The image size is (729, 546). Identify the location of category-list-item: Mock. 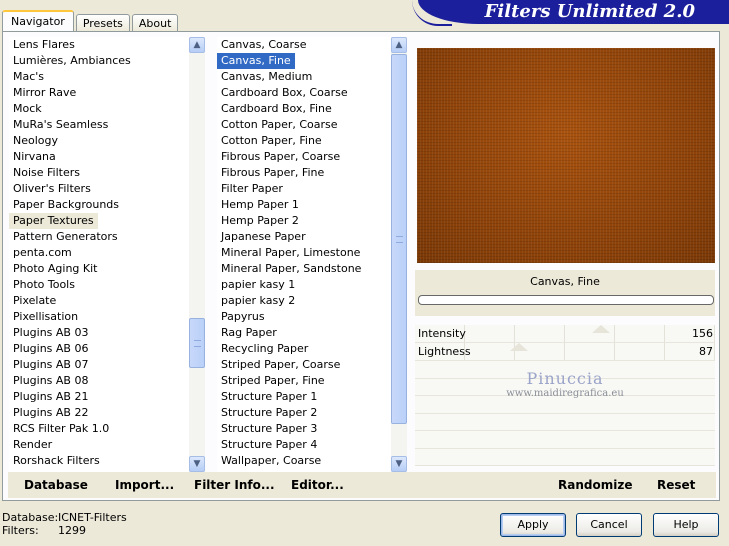
(107, 109).